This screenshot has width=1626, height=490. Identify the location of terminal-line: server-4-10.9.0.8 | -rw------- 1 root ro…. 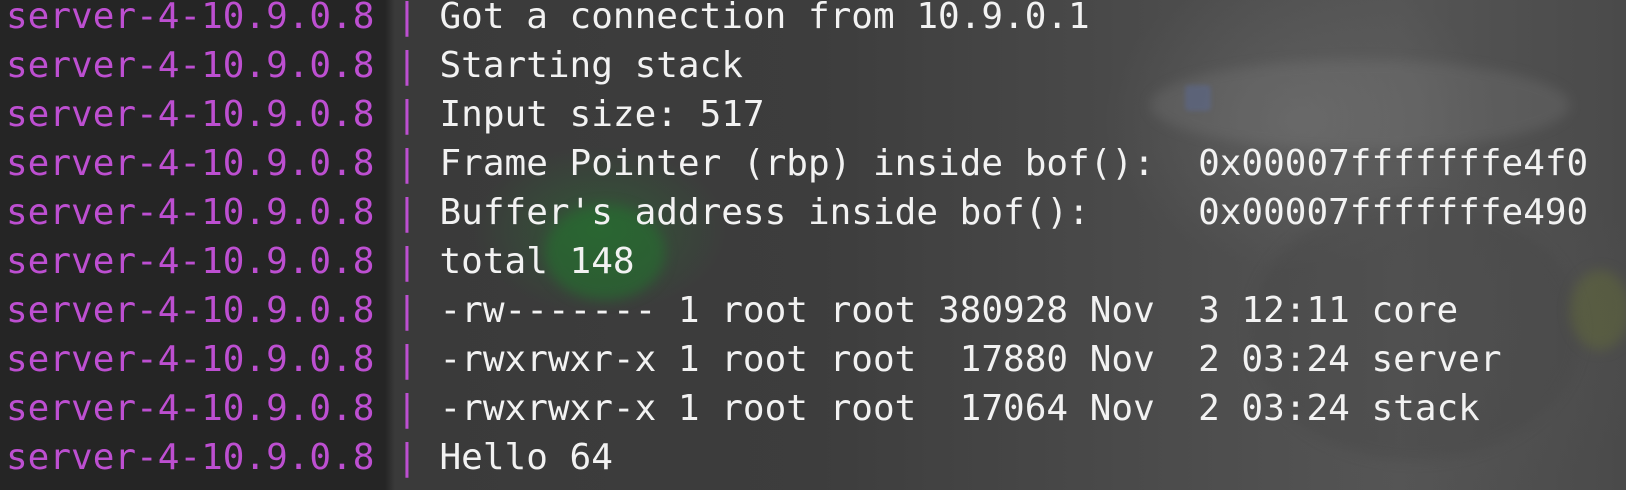
(732, 310).